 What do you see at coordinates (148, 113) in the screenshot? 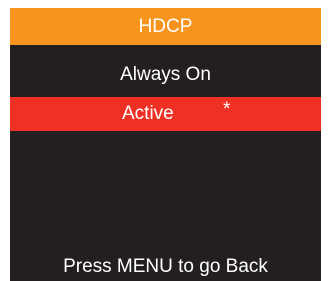
I see `menu-item-label: Active` at bounding box center [148, 113].